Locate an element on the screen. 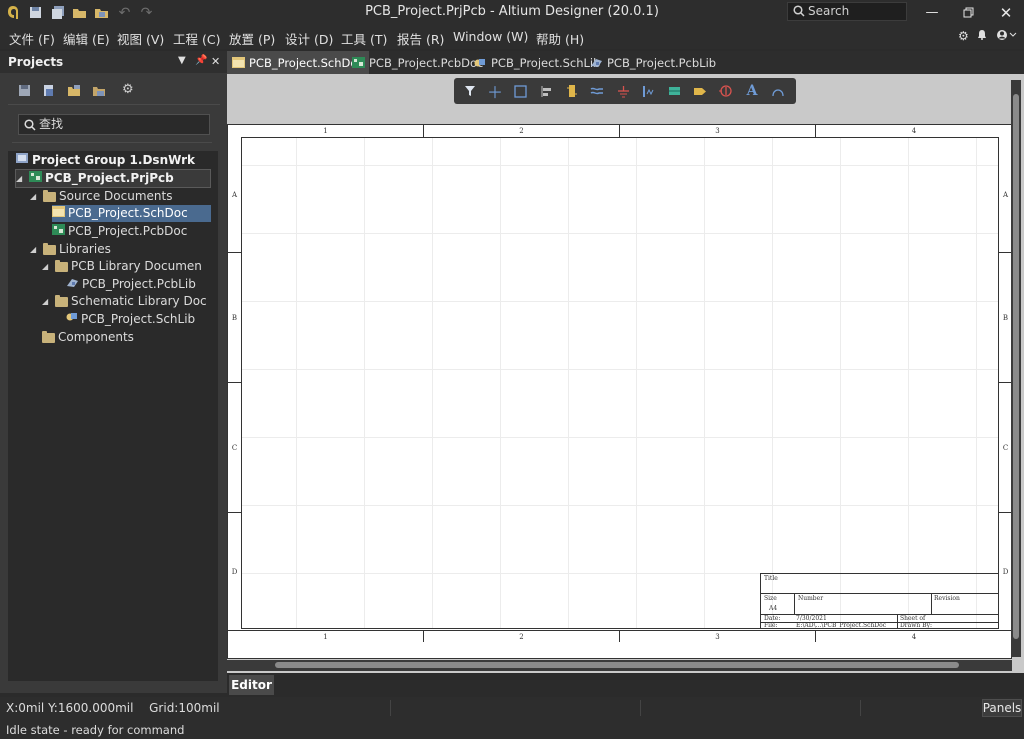 This screenshot has height=739, width=1024. menu-reports: 报告 (R) is located at coordinates (420, 38).